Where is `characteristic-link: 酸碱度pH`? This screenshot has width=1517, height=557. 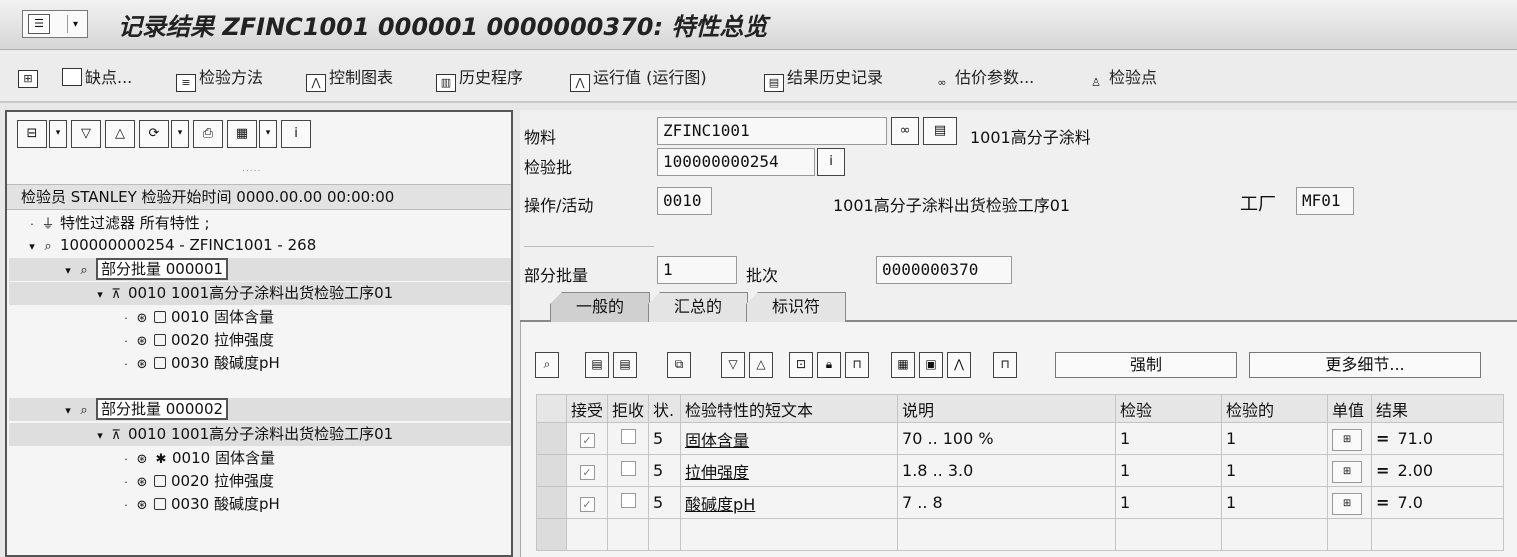 characteristic-link: 酸碱度pH is located at coordinates (789, 502).